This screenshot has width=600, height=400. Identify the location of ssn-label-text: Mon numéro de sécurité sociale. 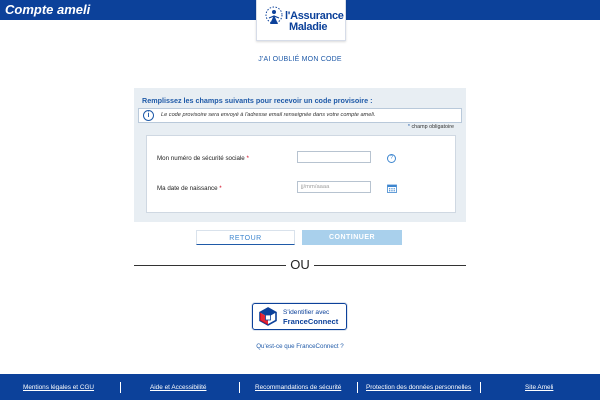
(201, 158).